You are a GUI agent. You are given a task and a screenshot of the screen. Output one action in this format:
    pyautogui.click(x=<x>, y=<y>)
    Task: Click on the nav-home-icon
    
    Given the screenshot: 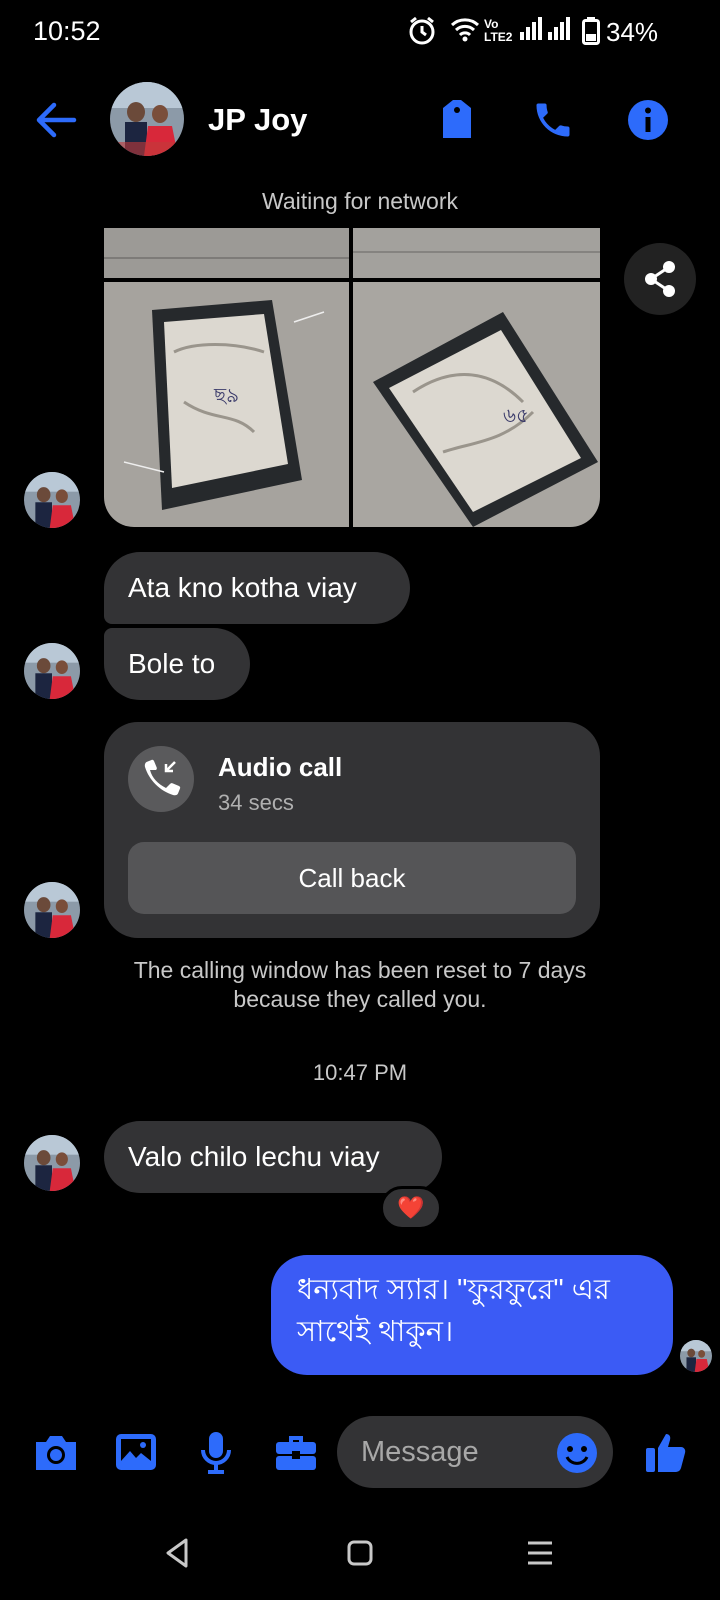 What is the action you would take?
    pyautogui.click(x=360, y=1553)
    